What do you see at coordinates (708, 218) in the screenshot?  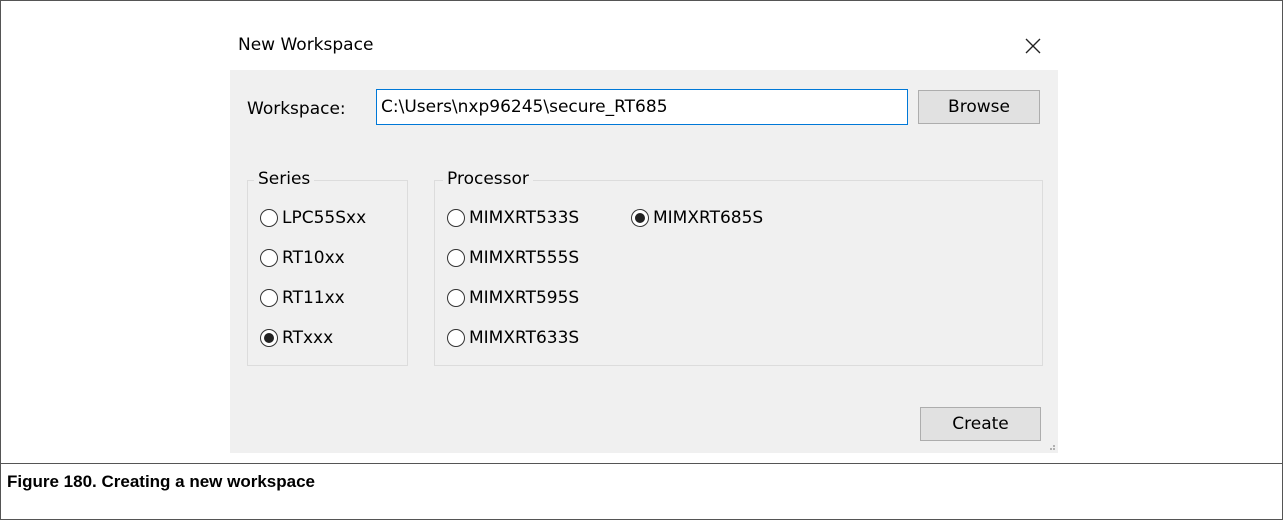 I see `radio-label: MIMXRT685S` at bounding box center [708, 218].